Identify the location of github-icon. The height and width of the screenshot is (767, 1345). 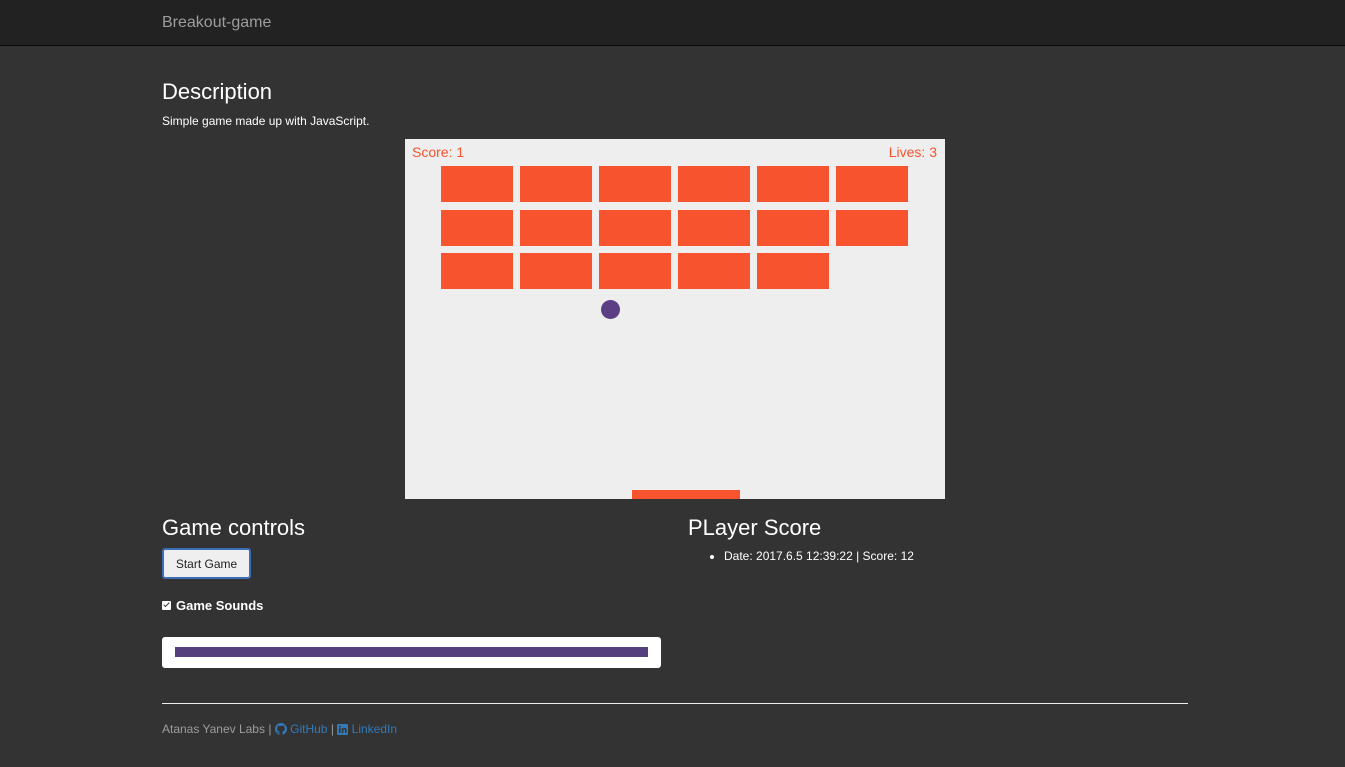
(280, 731).